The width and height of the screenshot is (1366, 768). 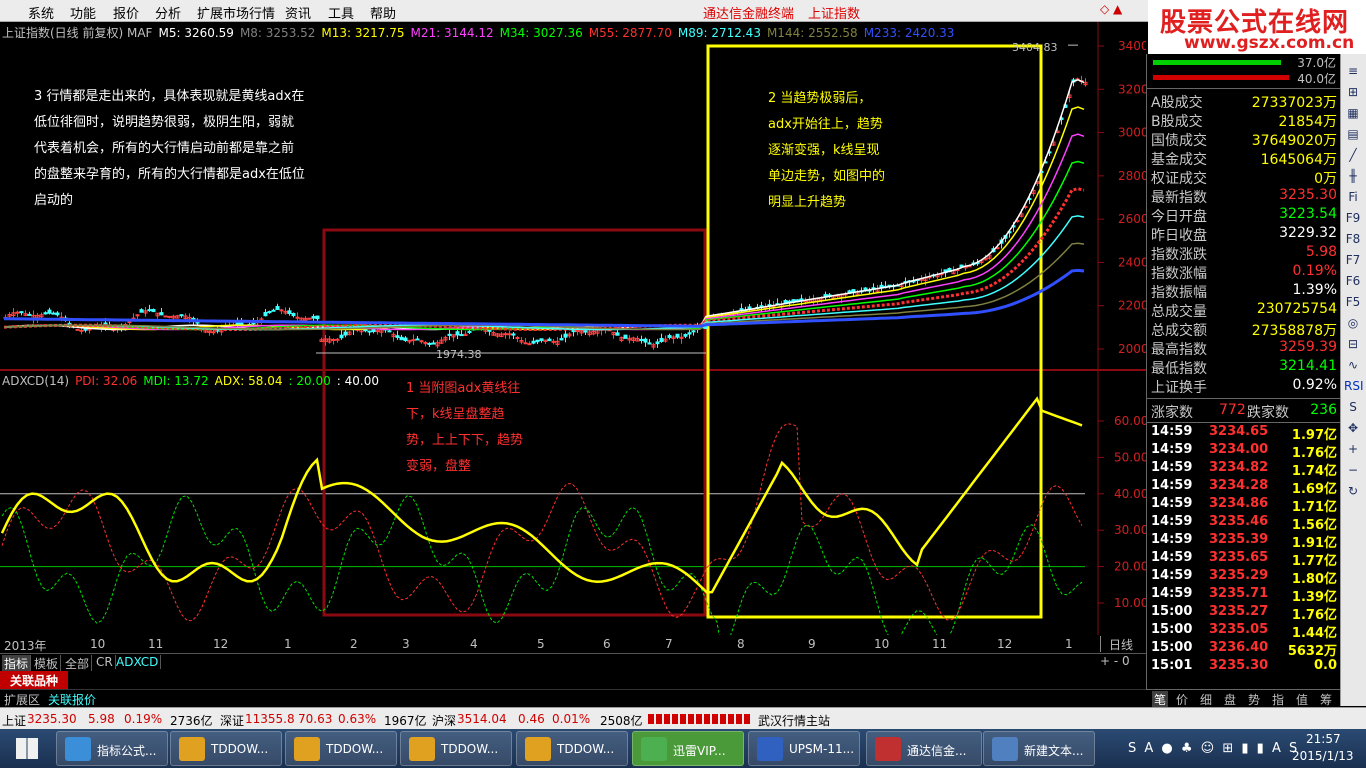 I want to click on time-axis-label: 2, so click(x=354, y=644).